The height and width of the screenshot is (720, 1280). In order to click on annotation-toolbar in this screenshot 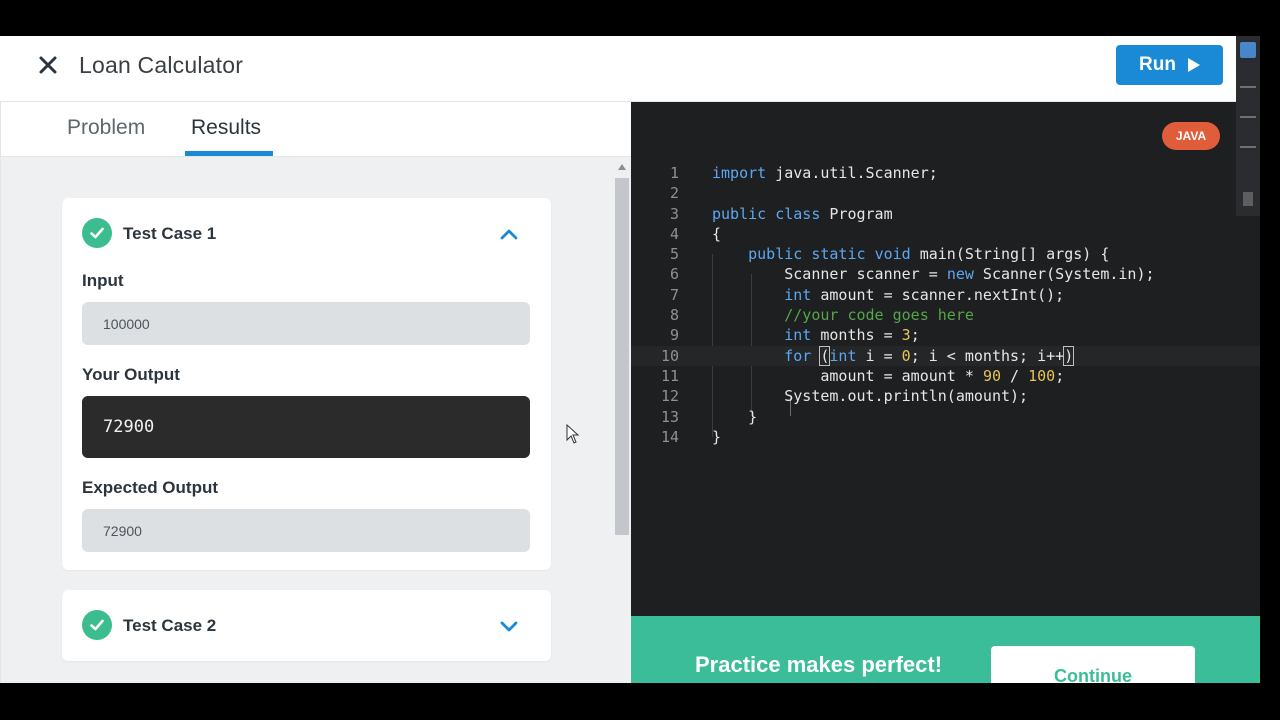, I will do `click(1248, 126)`.